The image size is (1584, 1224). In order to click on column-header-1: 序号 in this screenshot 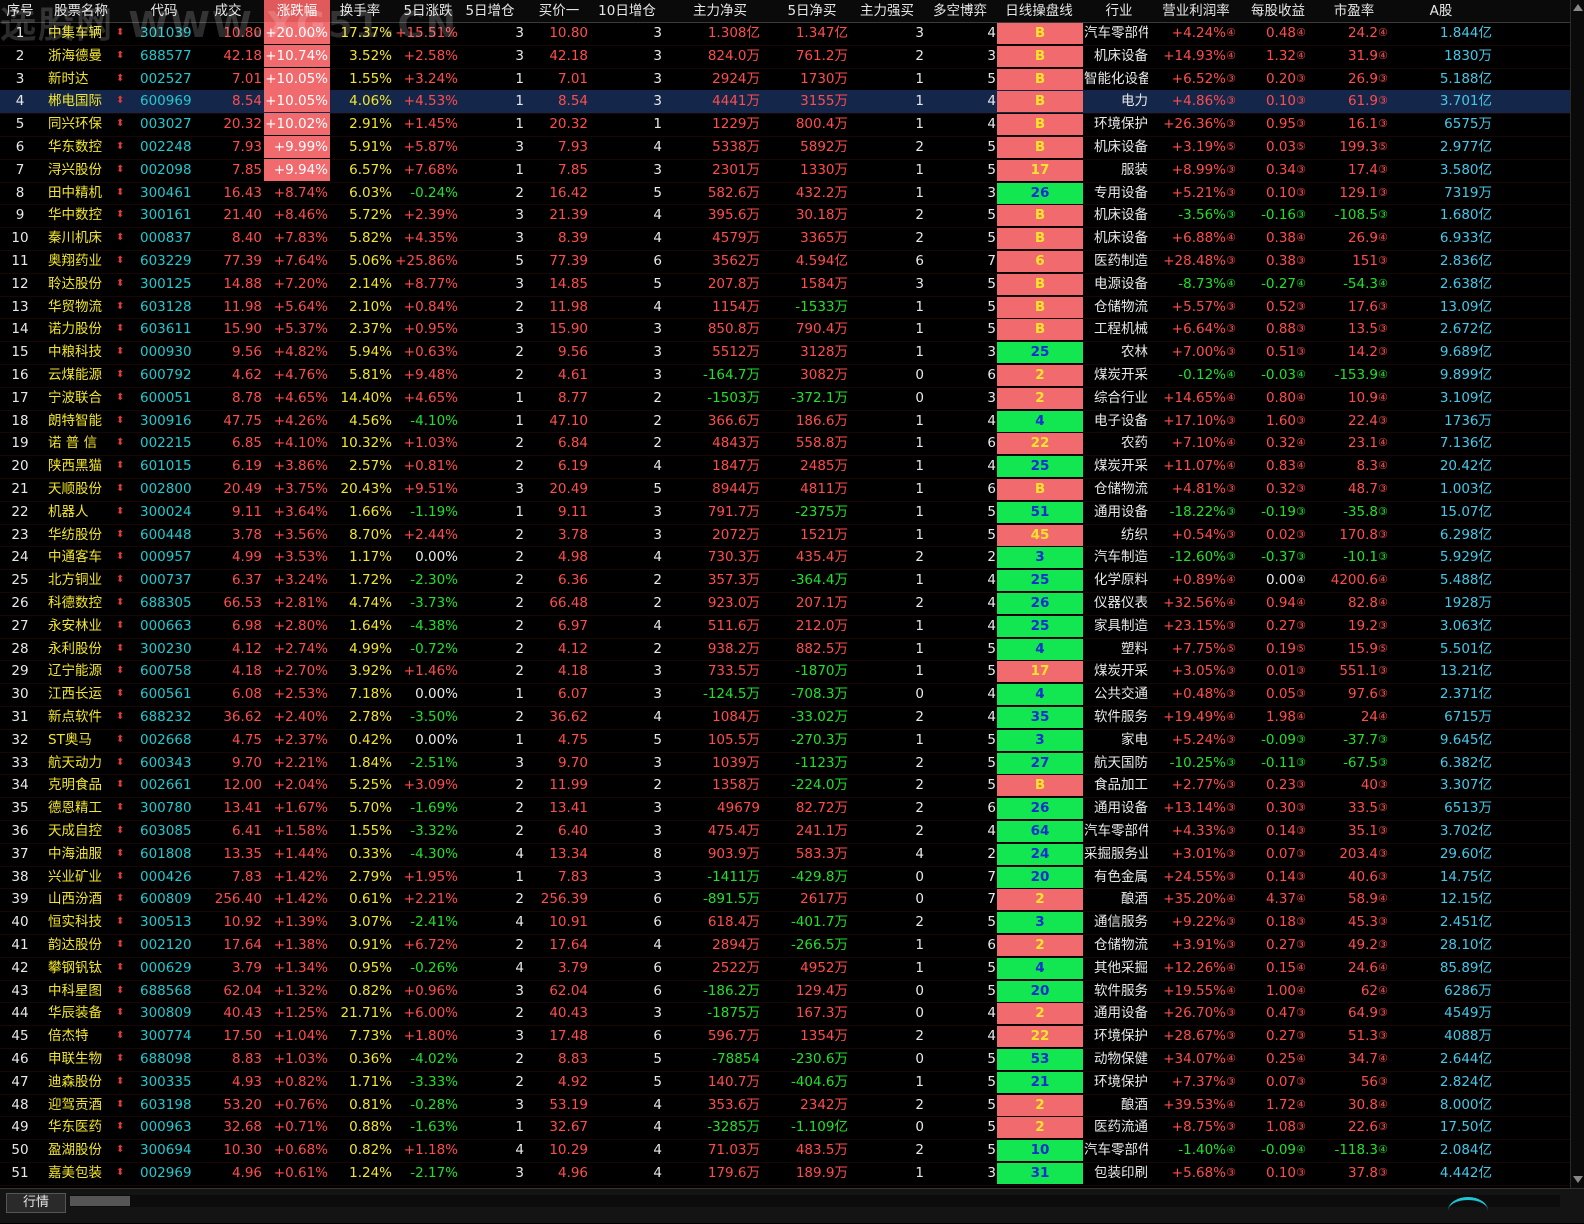, I will do `click(20, 11)`.